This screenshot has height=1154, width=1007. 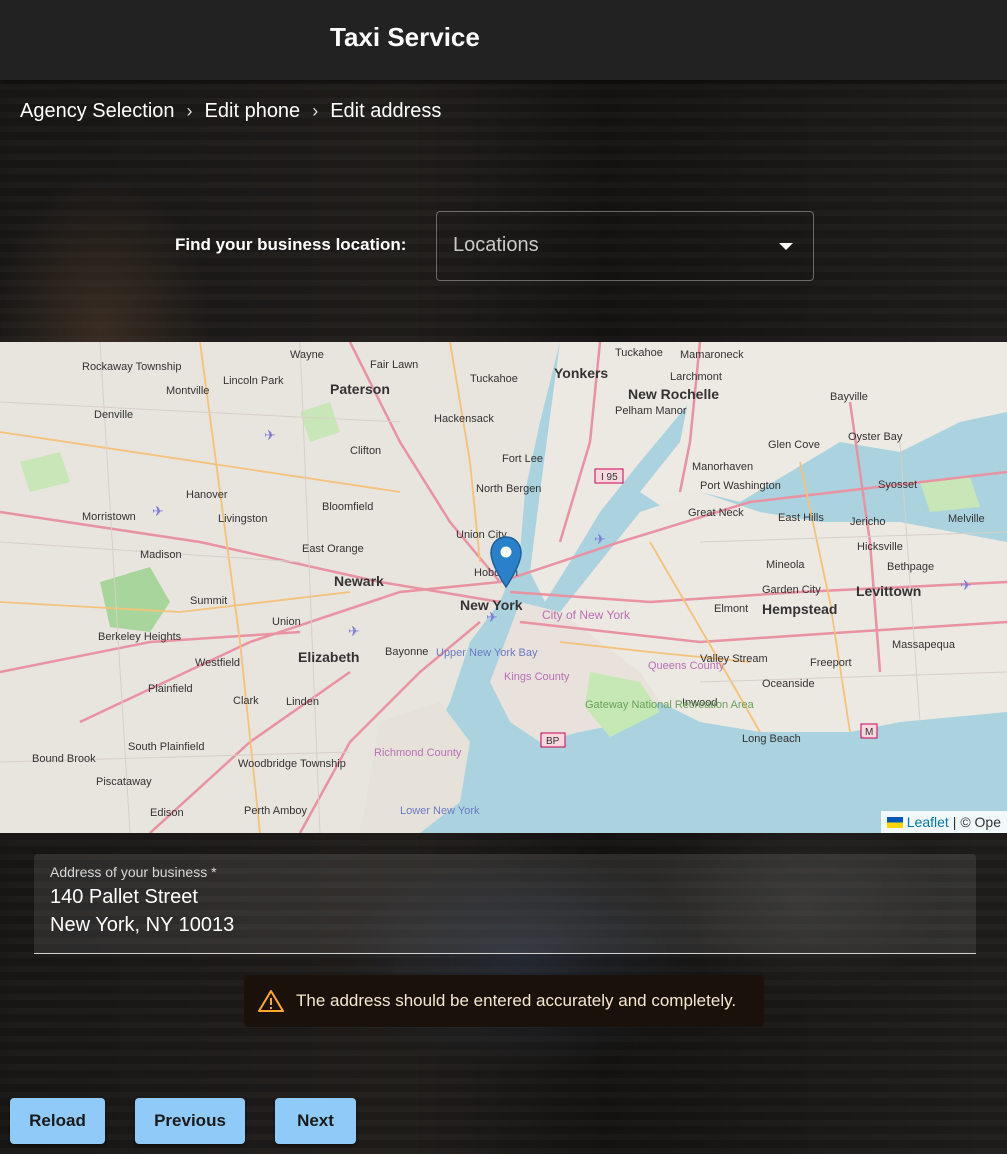 I want to click on svg-text: Massapequa, so click(x=924, y=645).